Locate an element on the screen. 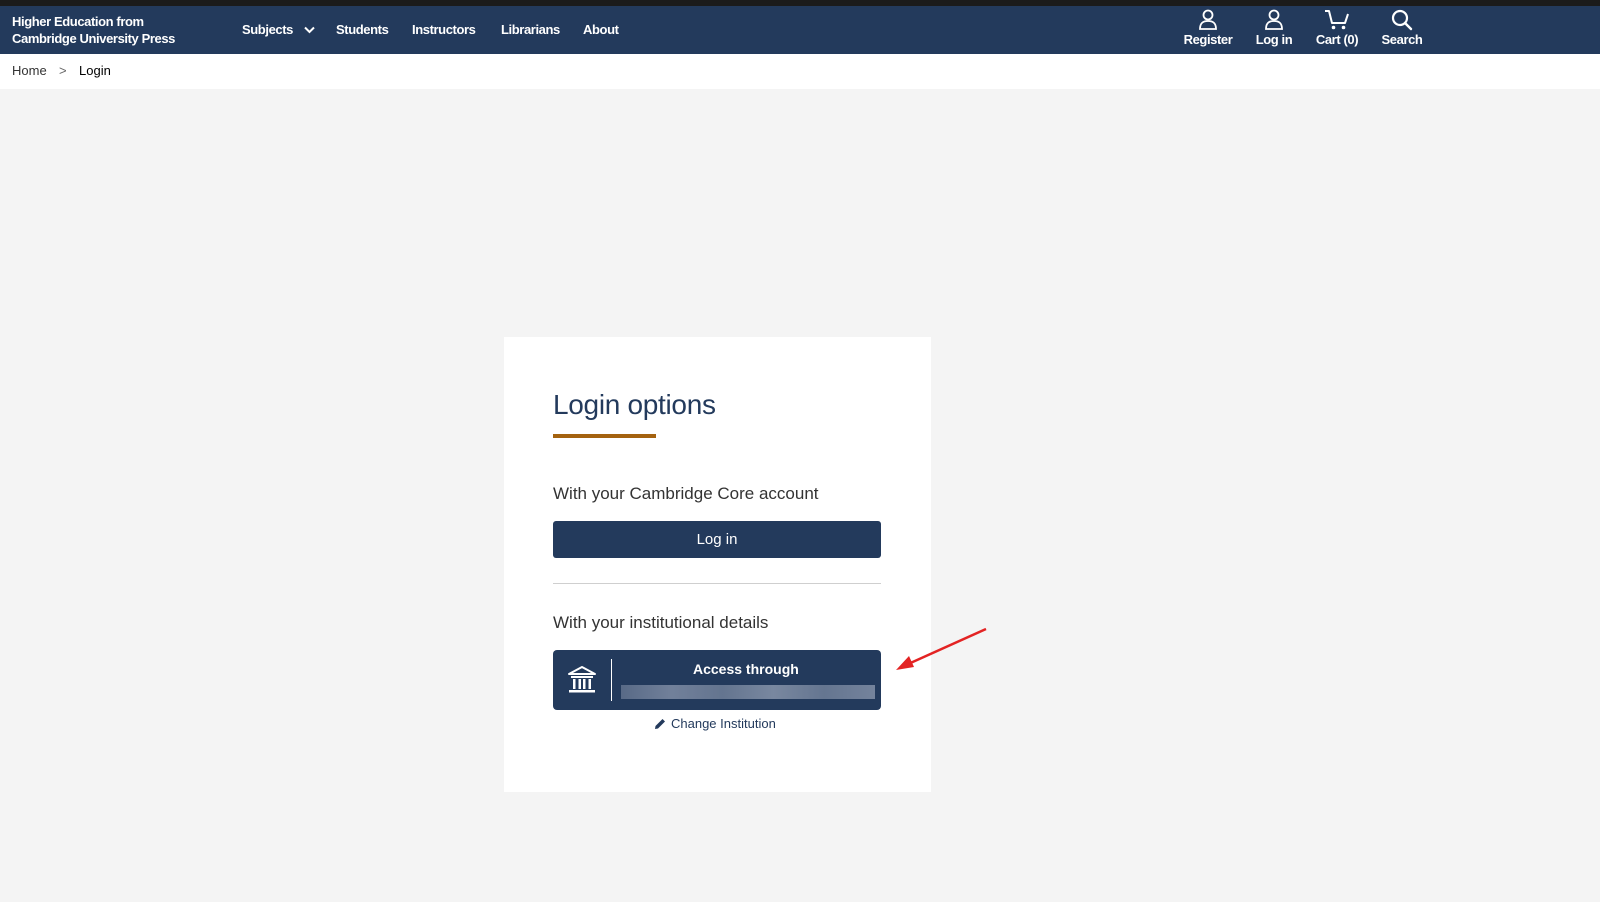 The image size is (1600, 902). cart-icon is located at coordinates (1337, 20).